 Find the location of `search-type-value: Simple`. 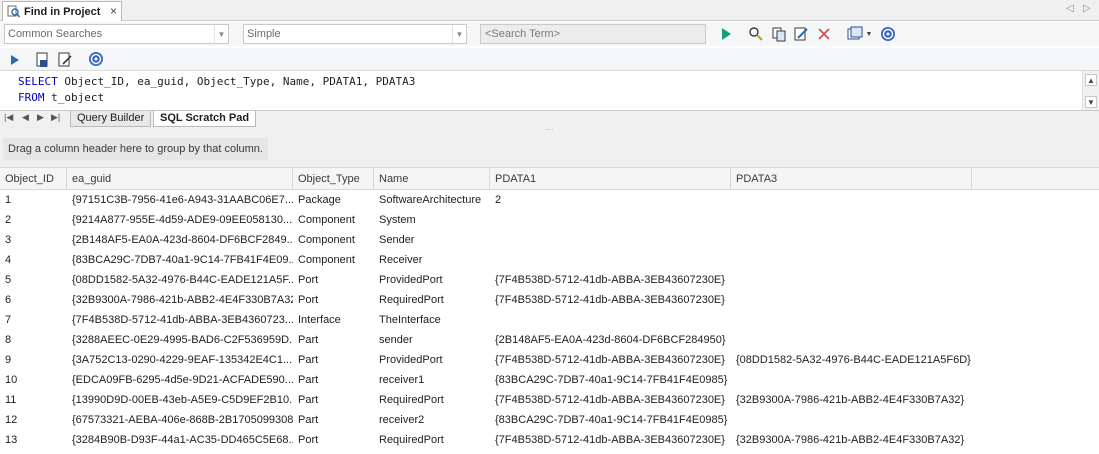

search-type-value: Simple is located at coordinates (264, 34).